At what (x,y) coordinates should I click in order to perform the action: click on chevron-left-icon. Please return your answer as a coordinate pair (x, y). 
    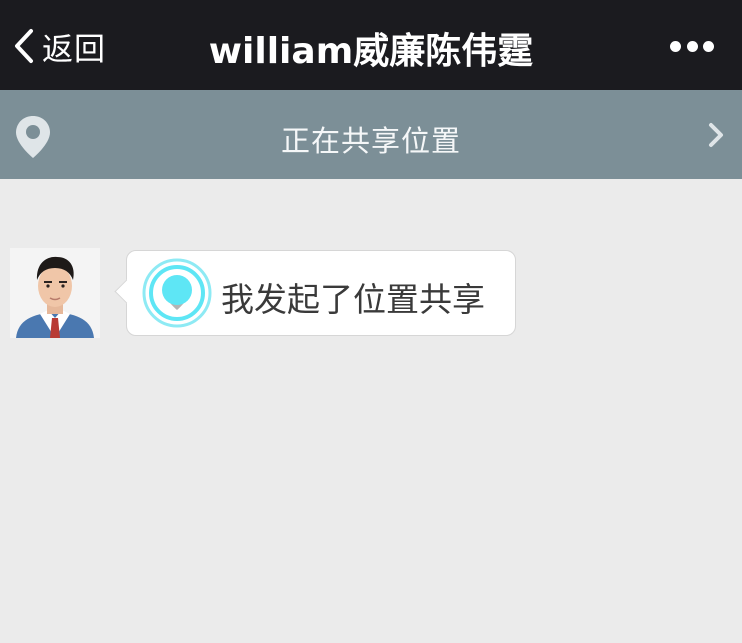
    Looking at the image, I should click on (24, 46).